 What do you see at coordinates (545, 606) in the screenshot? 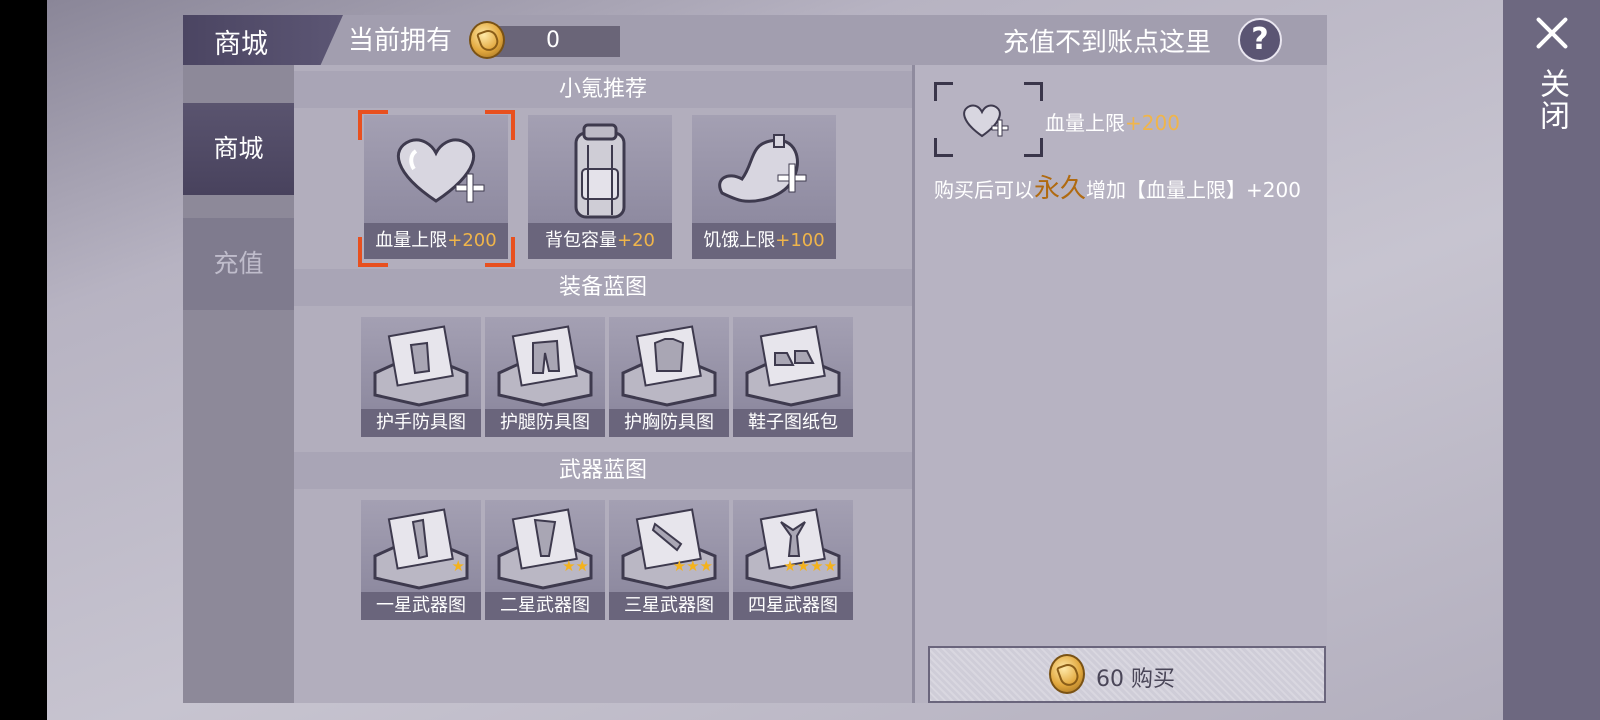
I see `item-name: 二星武器图` at bounding box center [545, 606].